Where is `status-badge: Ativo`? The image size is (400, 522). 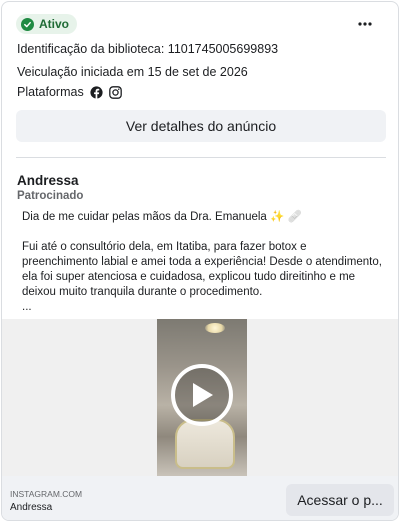 status-badge: Ativo is located at coordinates (46, 24).